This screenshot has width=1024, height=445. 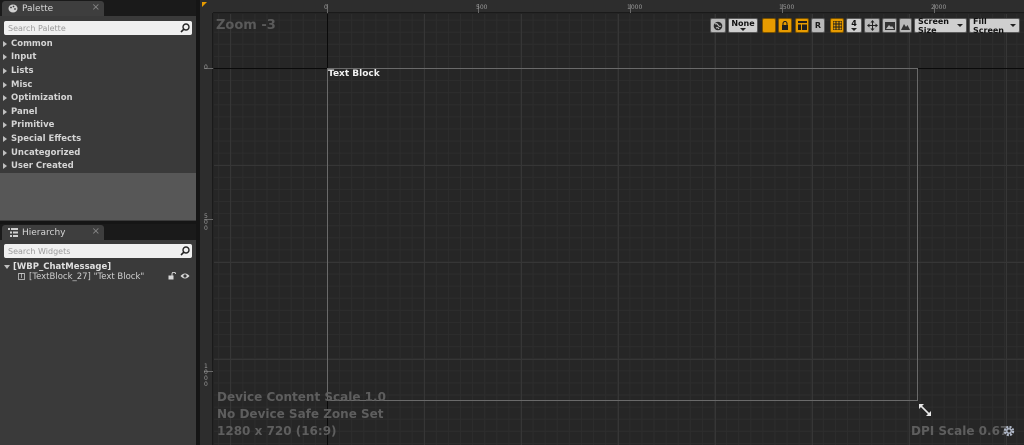 I want to click on world-preview-button, so click(x=718, y=25).